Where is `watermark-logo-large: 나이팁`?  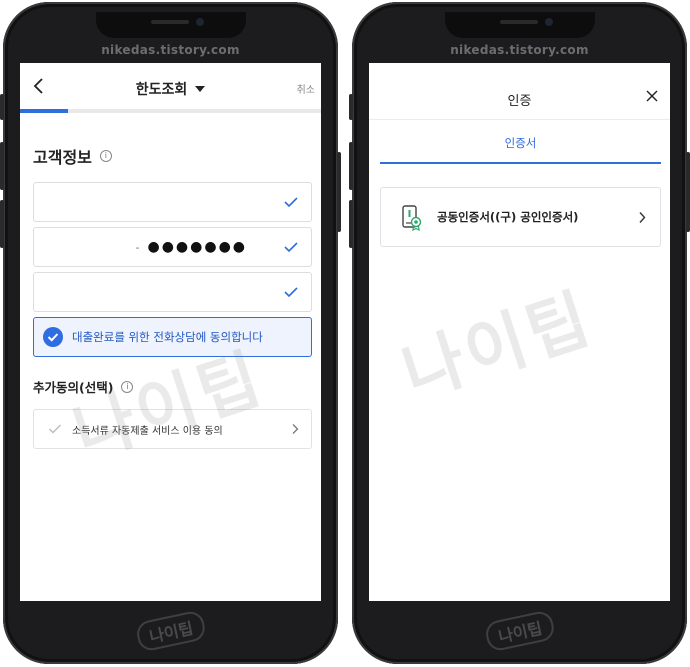 watermark-logo-large: 나이팁 is located at coordinates (498, 346).